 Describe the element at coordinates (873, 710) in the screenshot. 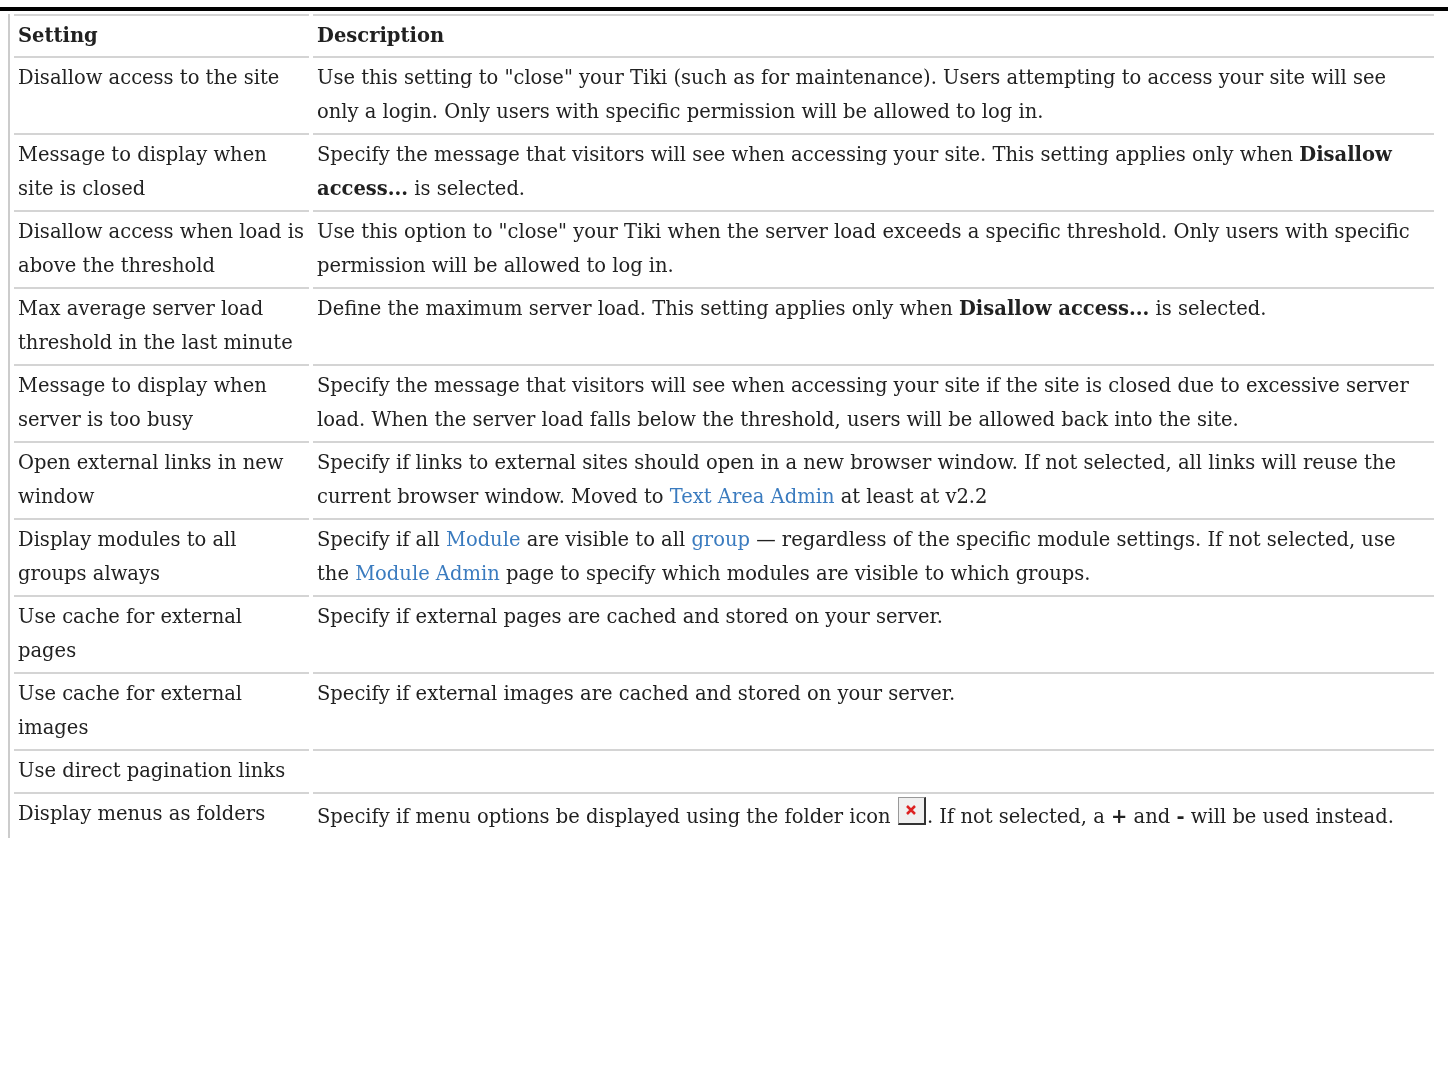

I see `setting-description: Specify if external images are cached and stored on your server.` at that location.